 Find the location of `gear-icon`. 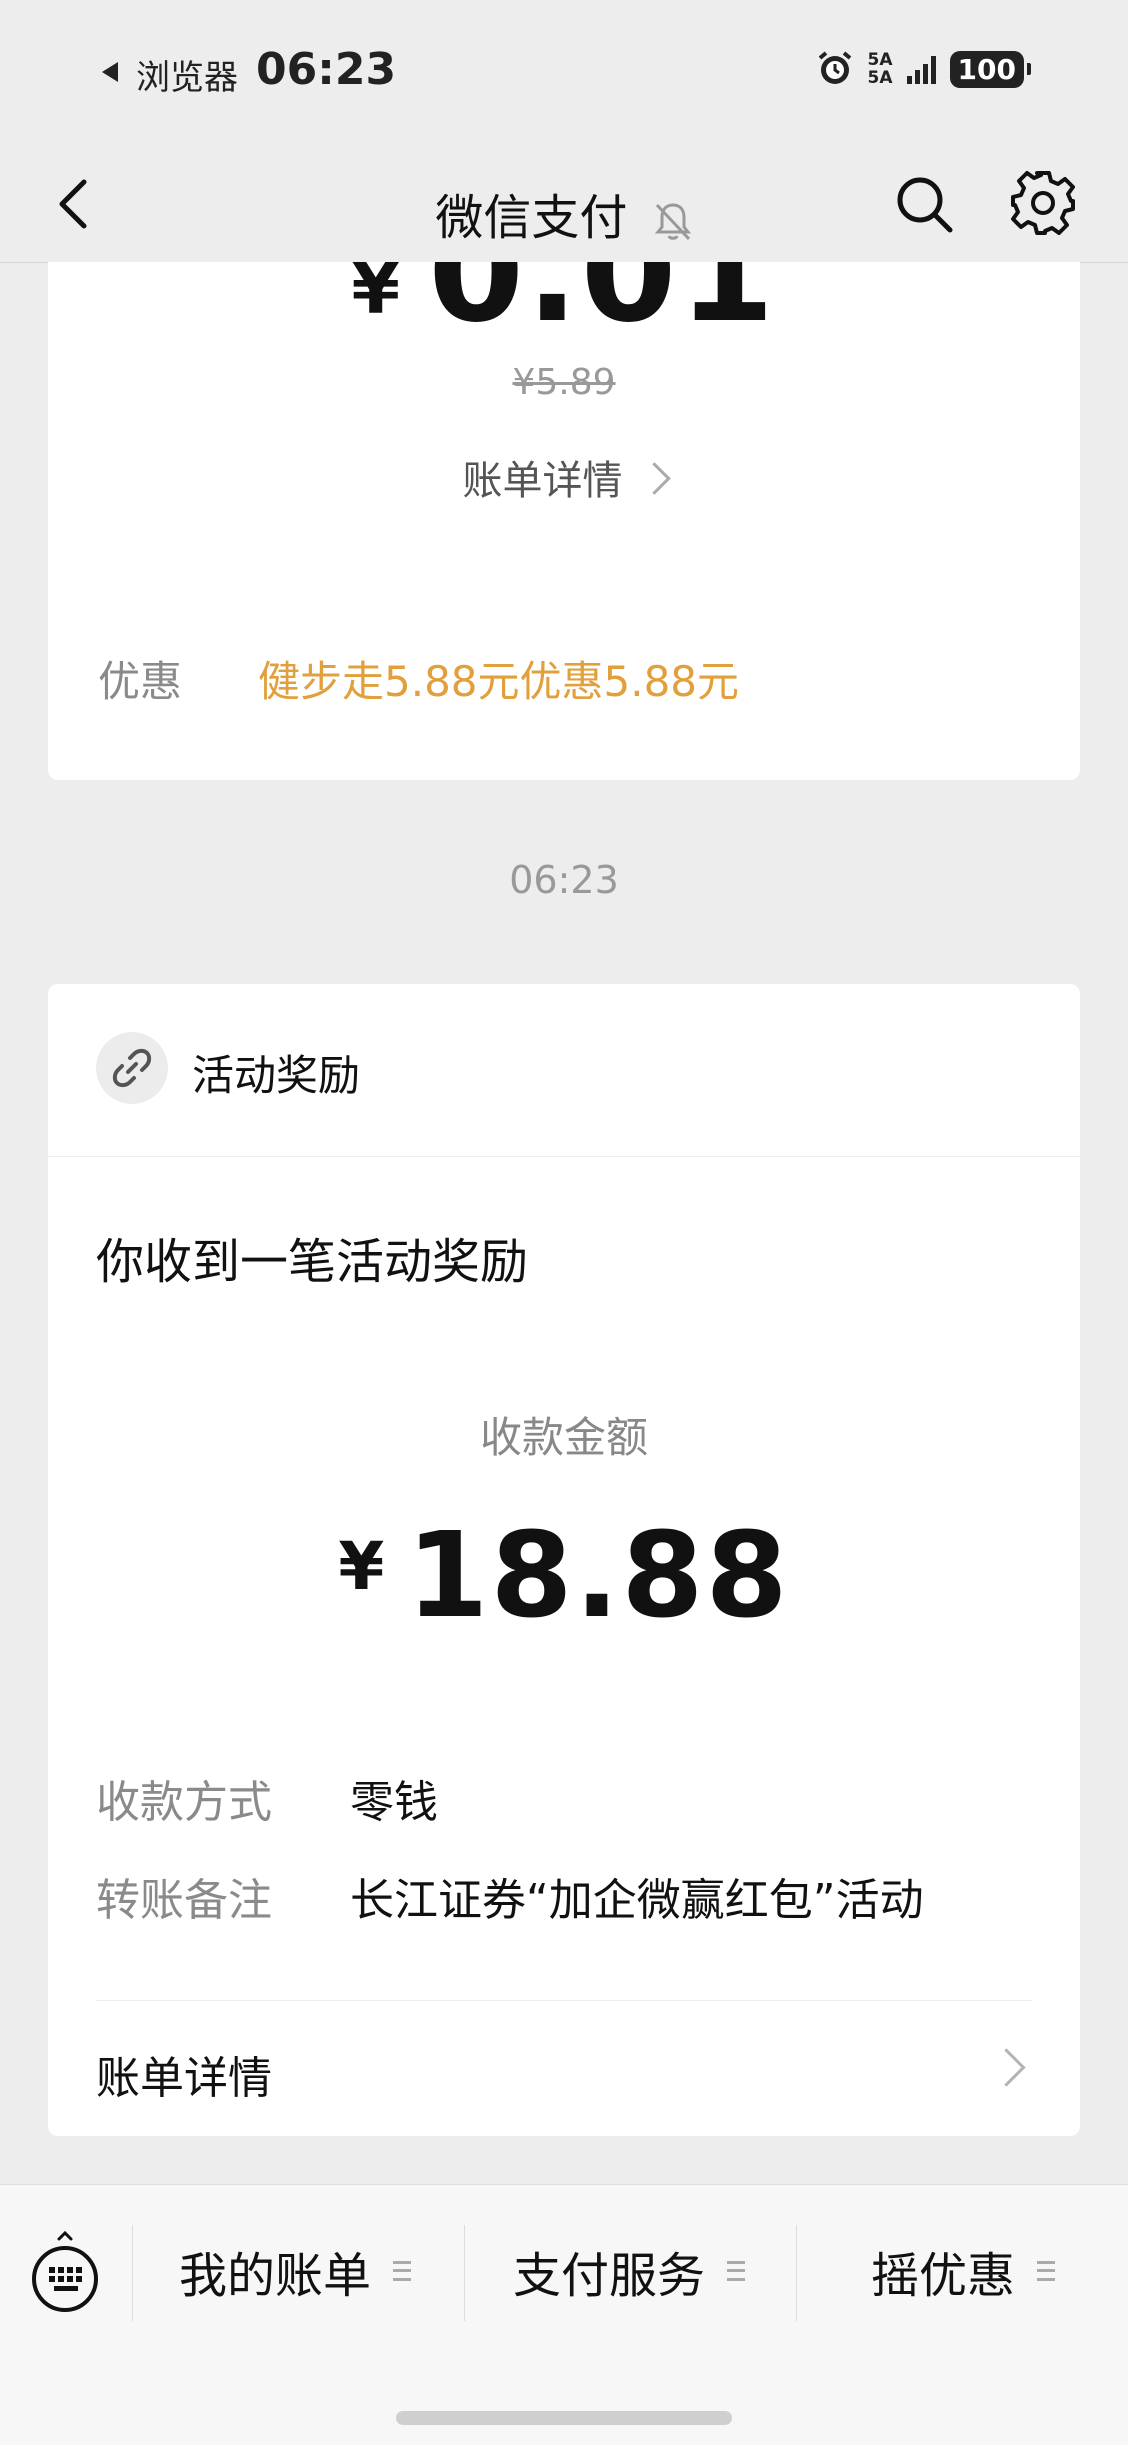

gear-icon is located at coordinates (1043, 203).